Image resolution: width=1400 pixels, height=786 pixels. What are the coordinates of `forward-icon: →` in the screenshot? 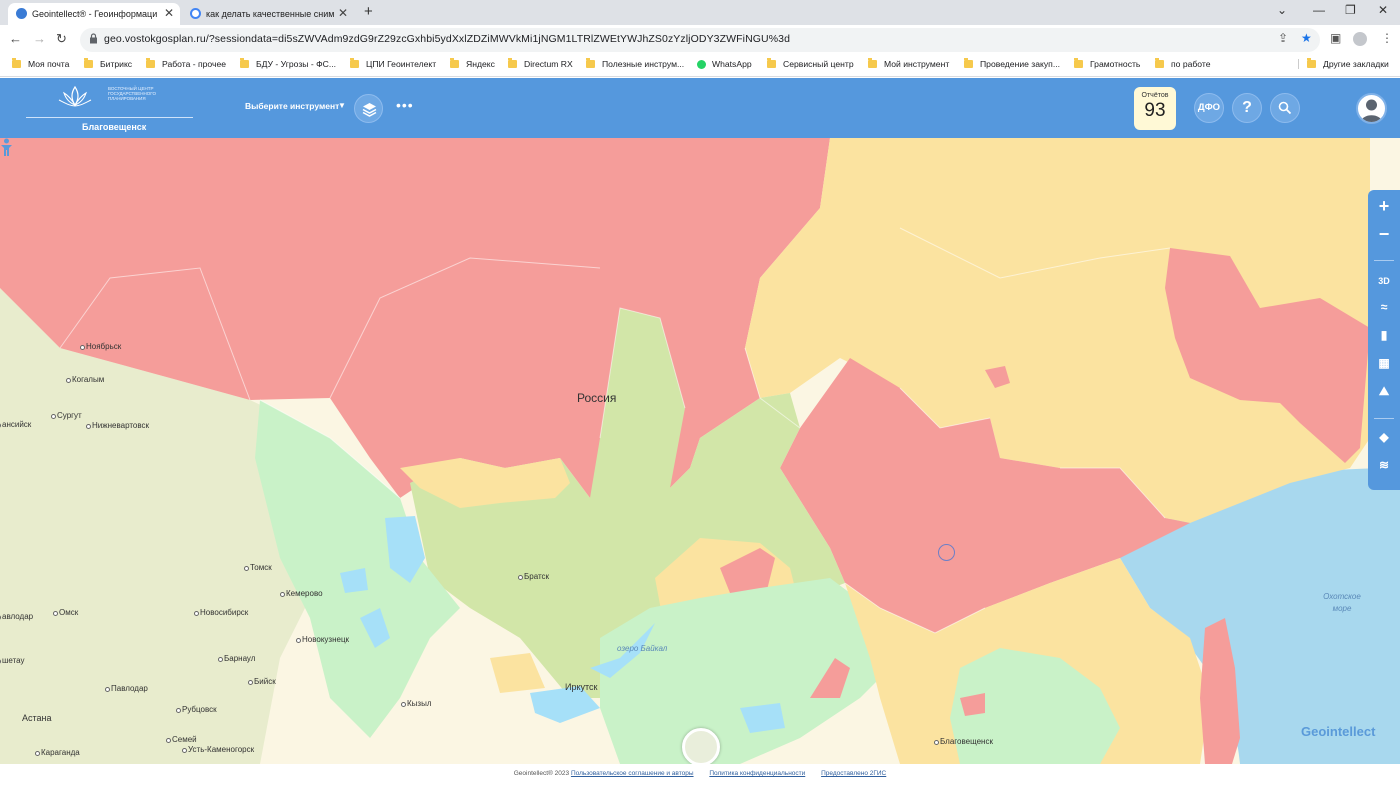 It's located at (39, 38).